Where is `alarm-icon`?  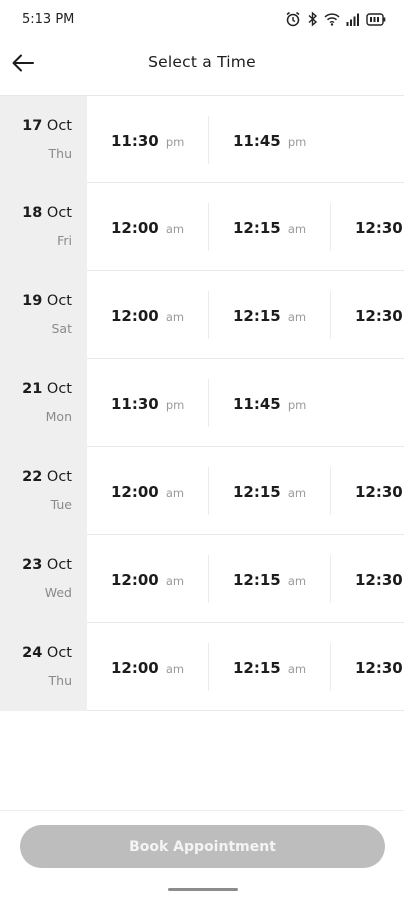
alarm-icon is located at coordinates (293, 19).